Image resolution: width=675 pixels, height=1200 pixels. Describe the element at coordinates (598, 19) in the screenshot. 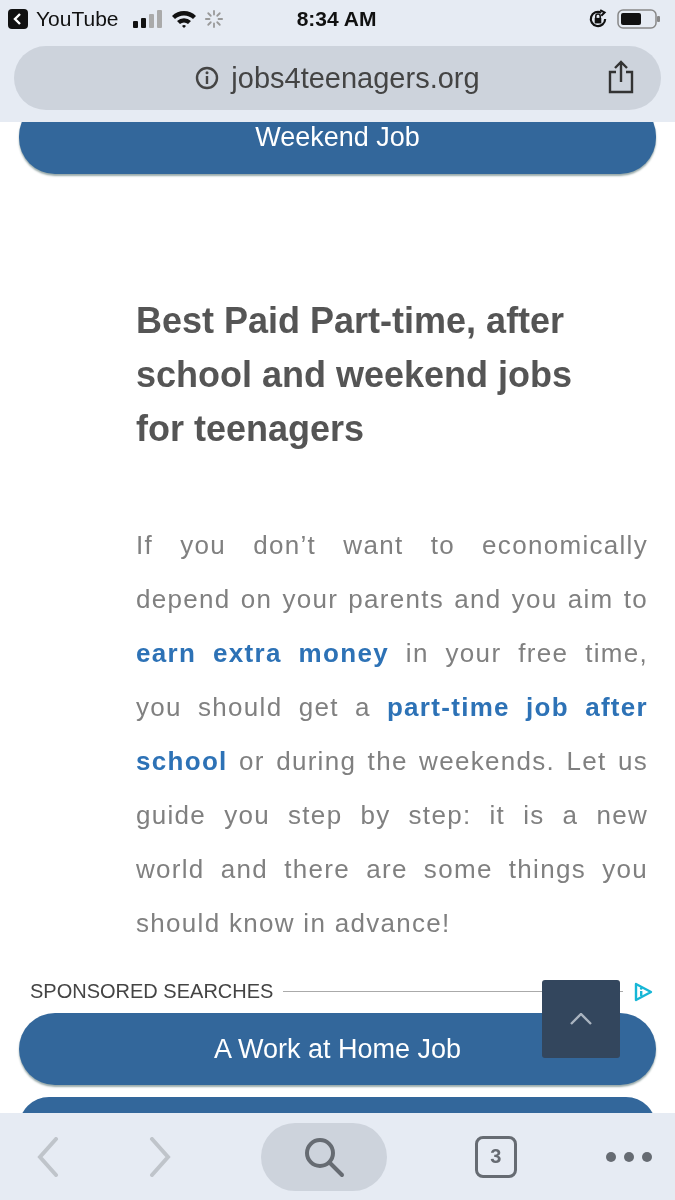

I see `rotation-lock-icon` at that location.